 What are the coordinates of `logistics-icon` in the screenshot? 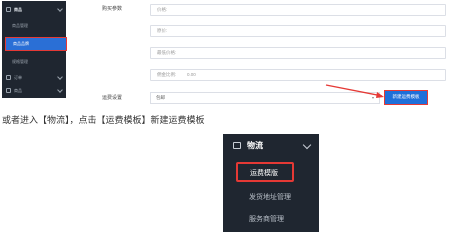 It's located at (237, 145).